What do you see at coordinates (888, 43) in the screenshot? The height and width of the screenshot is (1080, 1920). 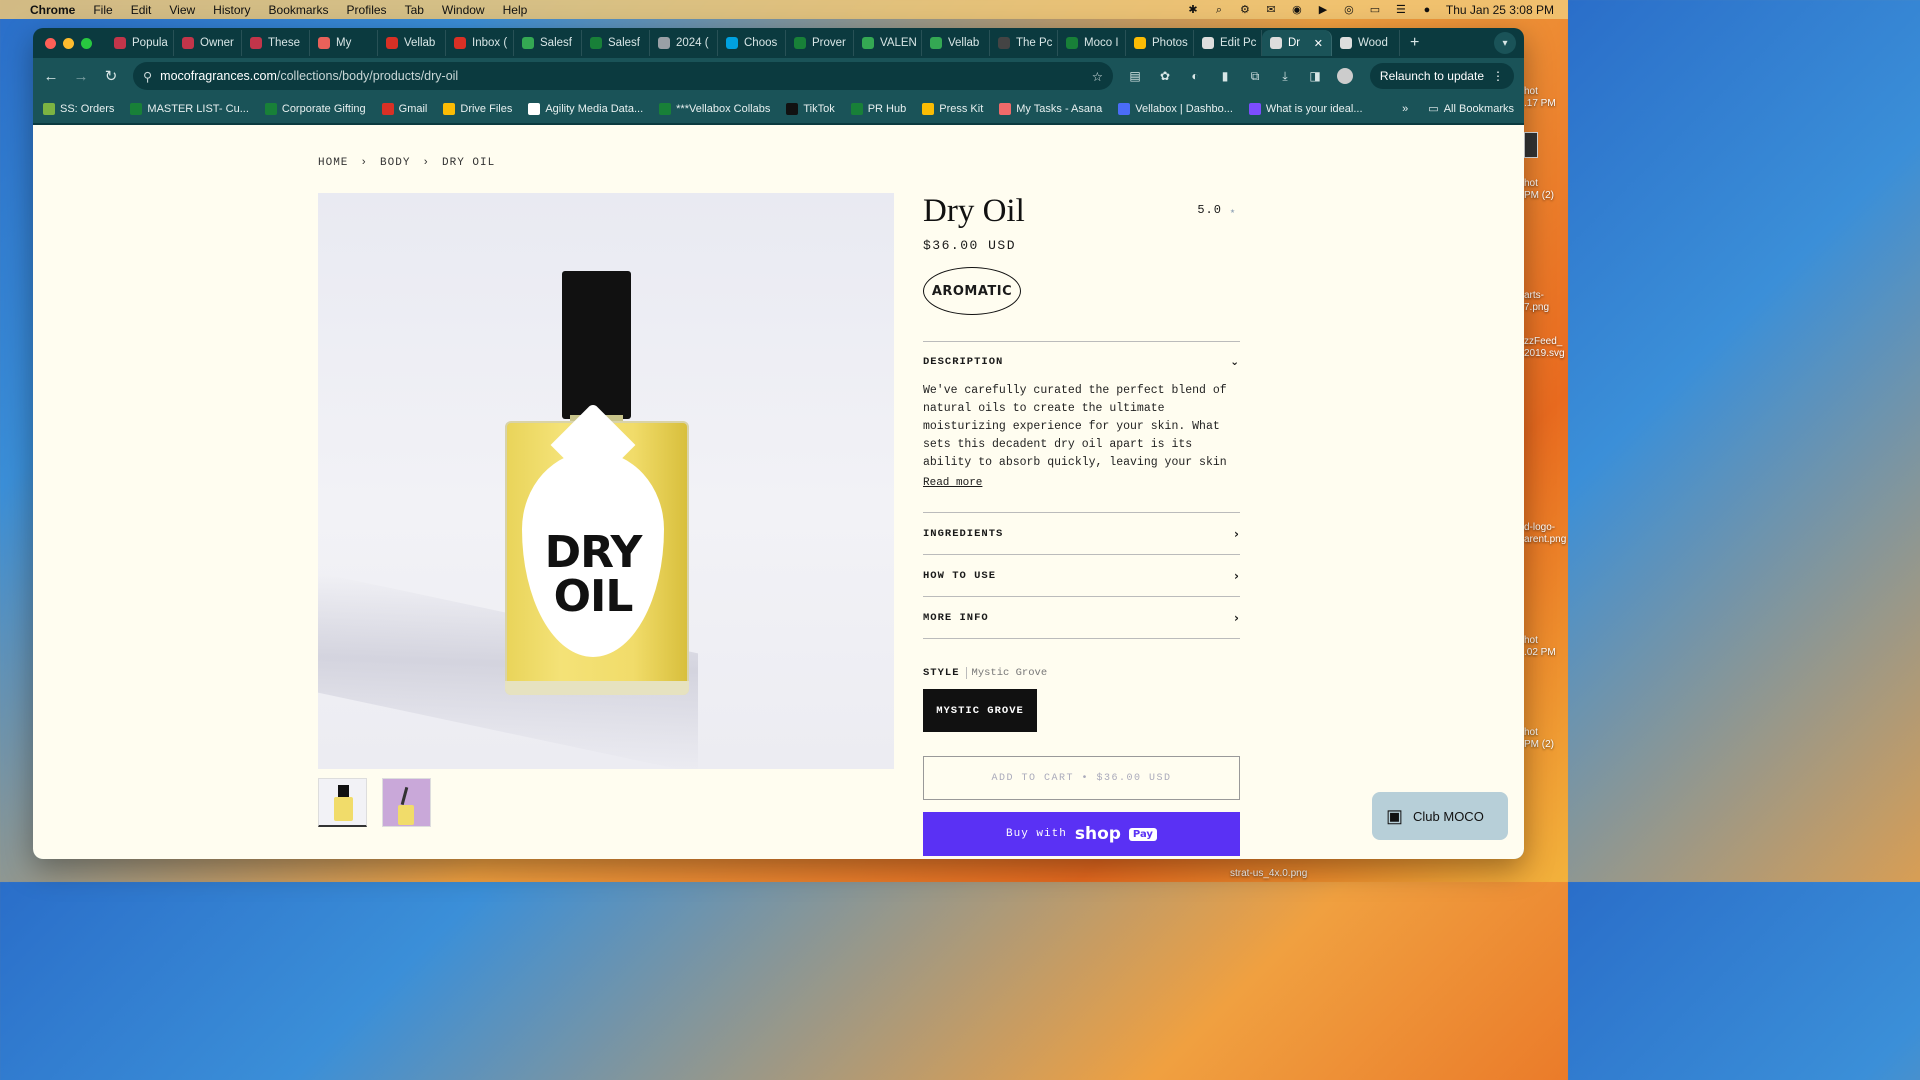 I see `browser-tab: VALEN` at bounding box center [888, 43].